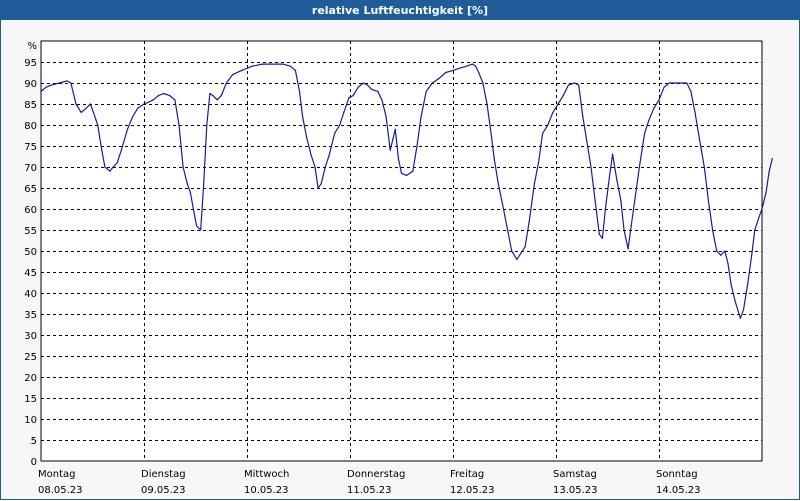  Describe the element at coordinates (369, 490) in the screenshot. I see `x-tick-date-label: 11.05.23` at that location.